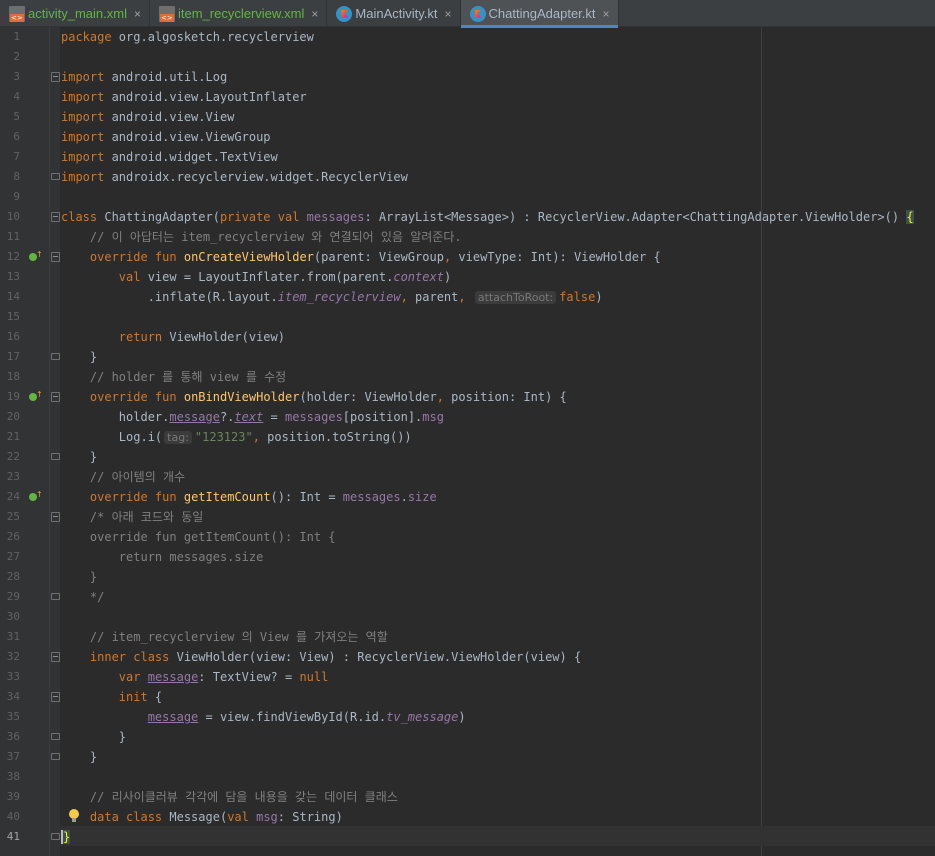 Image resolution: width=935 pixels, height=856 pixels. I want to click on code-token: override fun, so click(133, 397).